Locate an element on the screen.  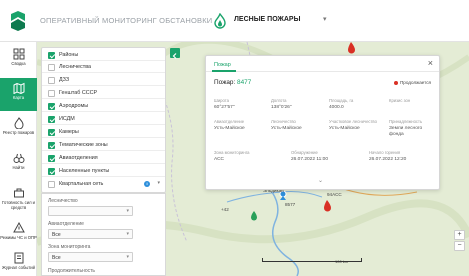
layer-item-isdm: ИСДМ is located at coordinates (103, 119).